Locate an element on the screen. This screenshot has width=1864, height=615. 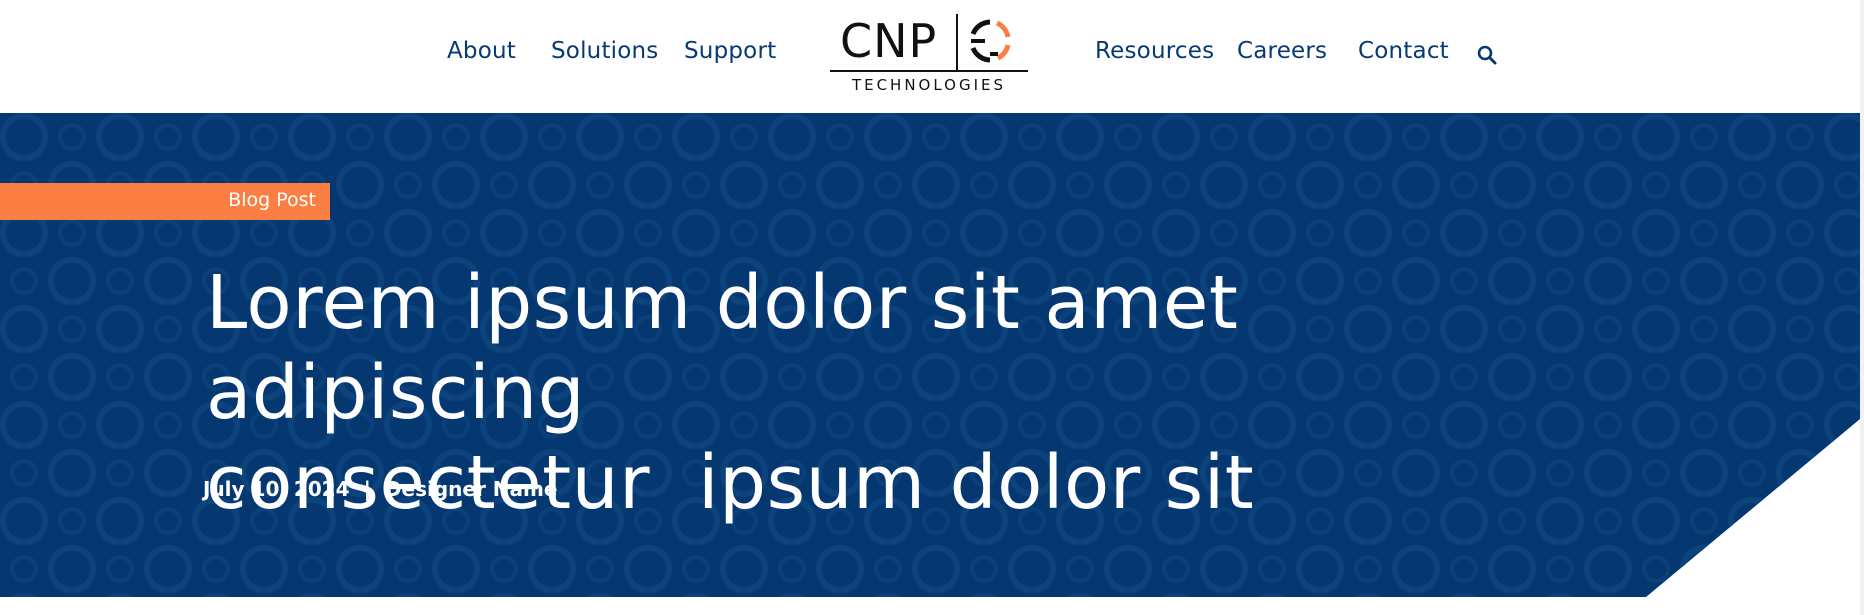
post-type-badge: Blog Post is located at coordinates (165, 201).